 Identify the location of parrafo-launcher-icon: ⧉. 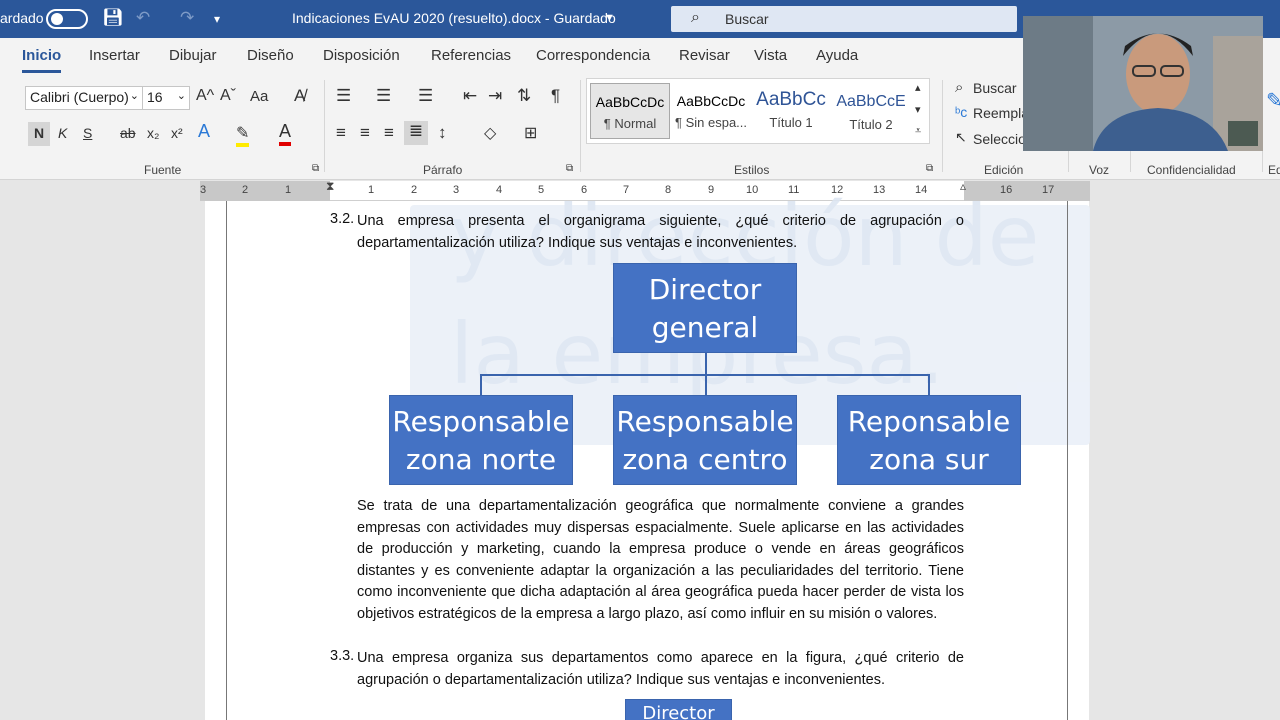
(569, 168).